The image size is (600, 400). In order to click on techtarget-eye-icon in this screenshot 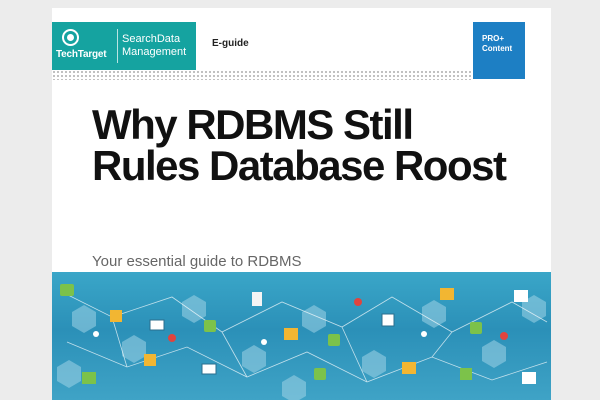, I will do `click(70, 37)`.